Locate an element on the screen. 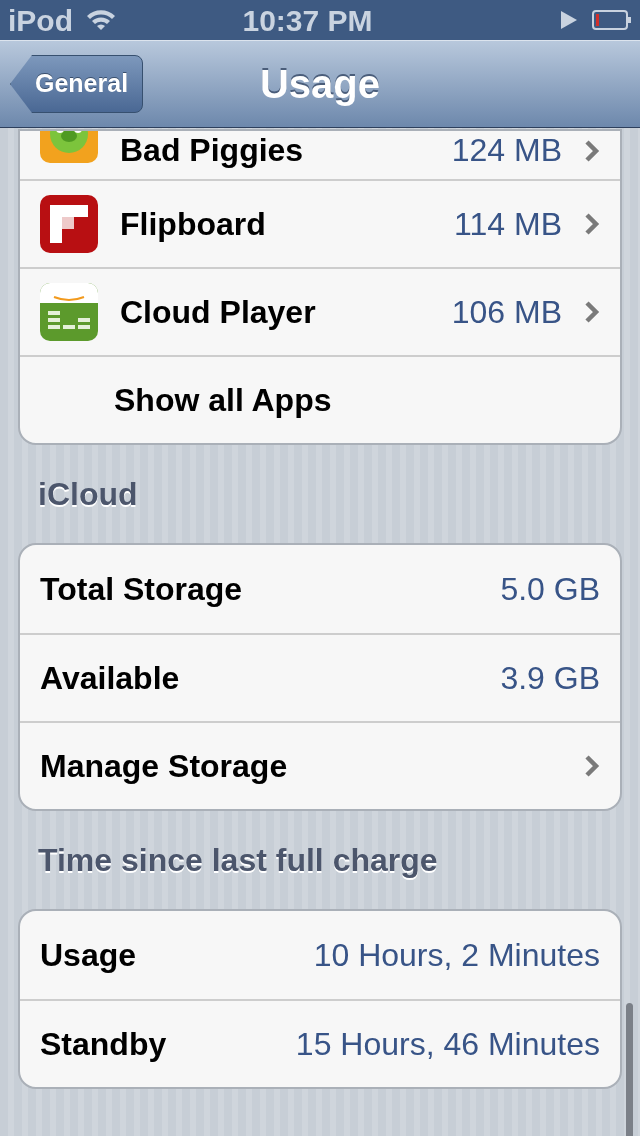 This screenshot has width=640, height=1136. row-value: 5.0 GB is located at coordinates (550, 589).